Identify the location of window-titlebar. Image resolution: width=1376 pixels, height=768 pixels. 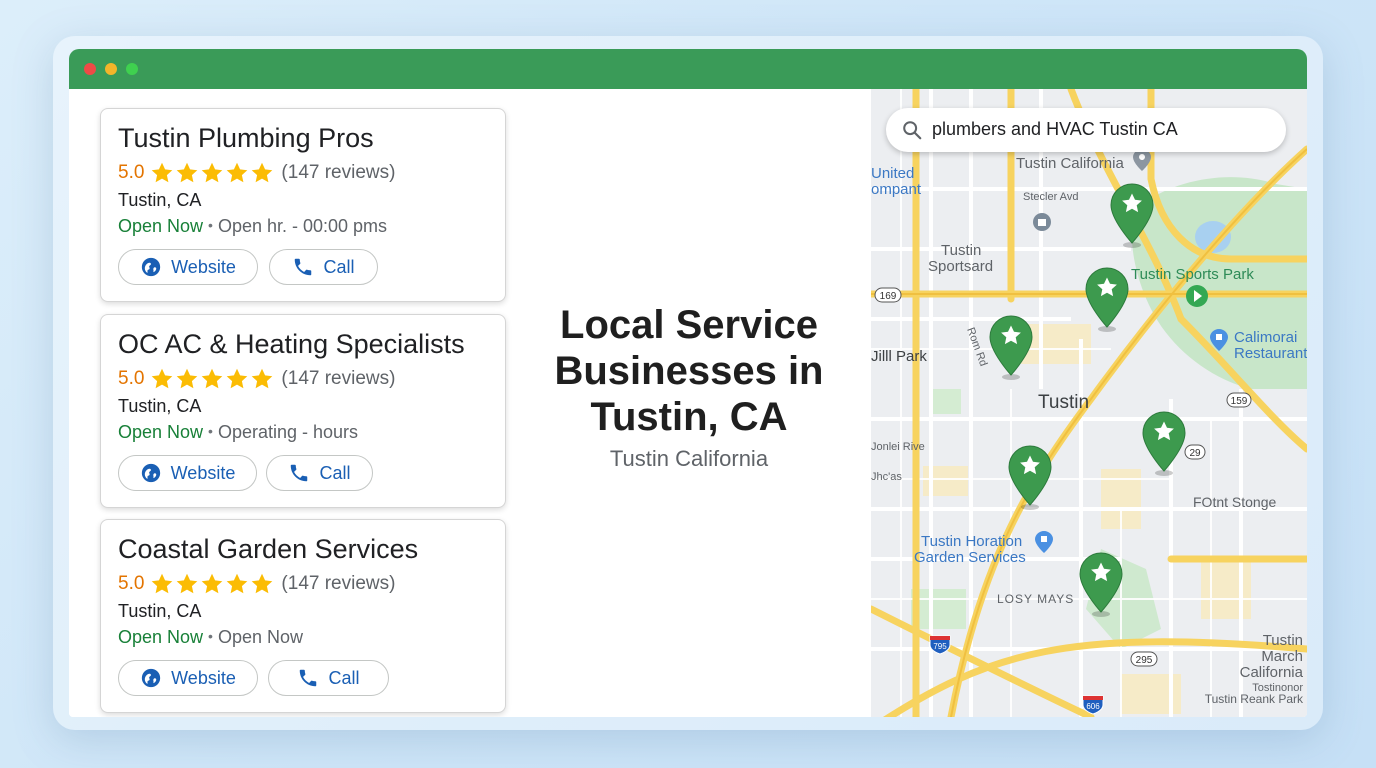
(688, 69).